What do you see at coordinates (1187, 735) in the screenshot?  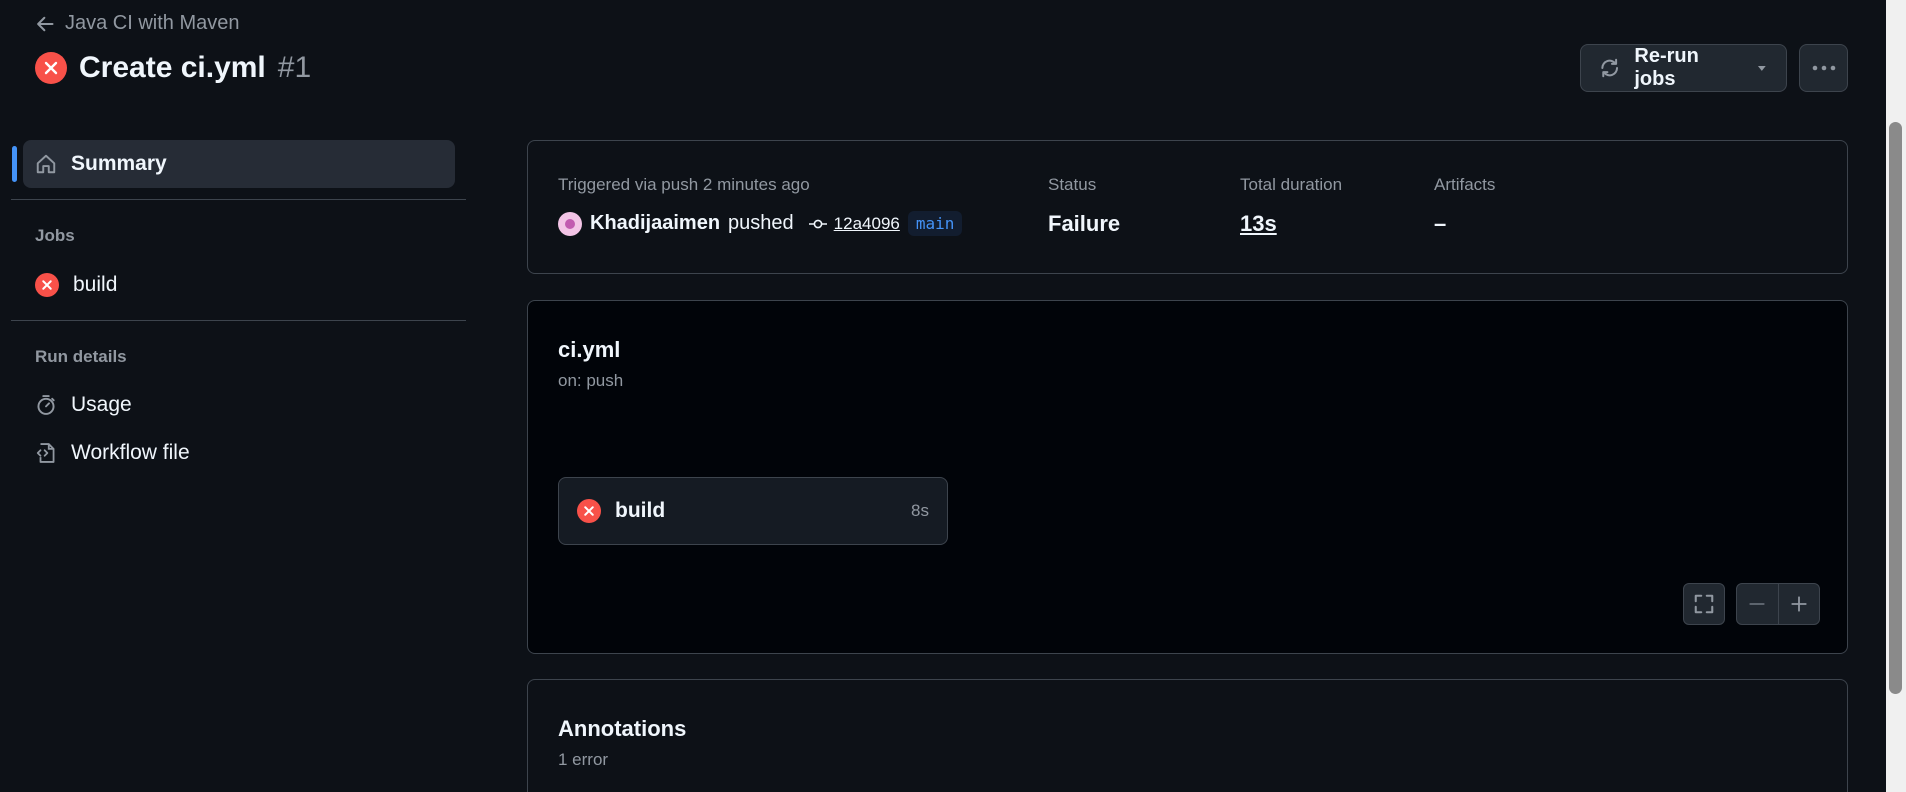 I see `annotations-card: Annotations 1 error` at bounding box center [1187, 735].